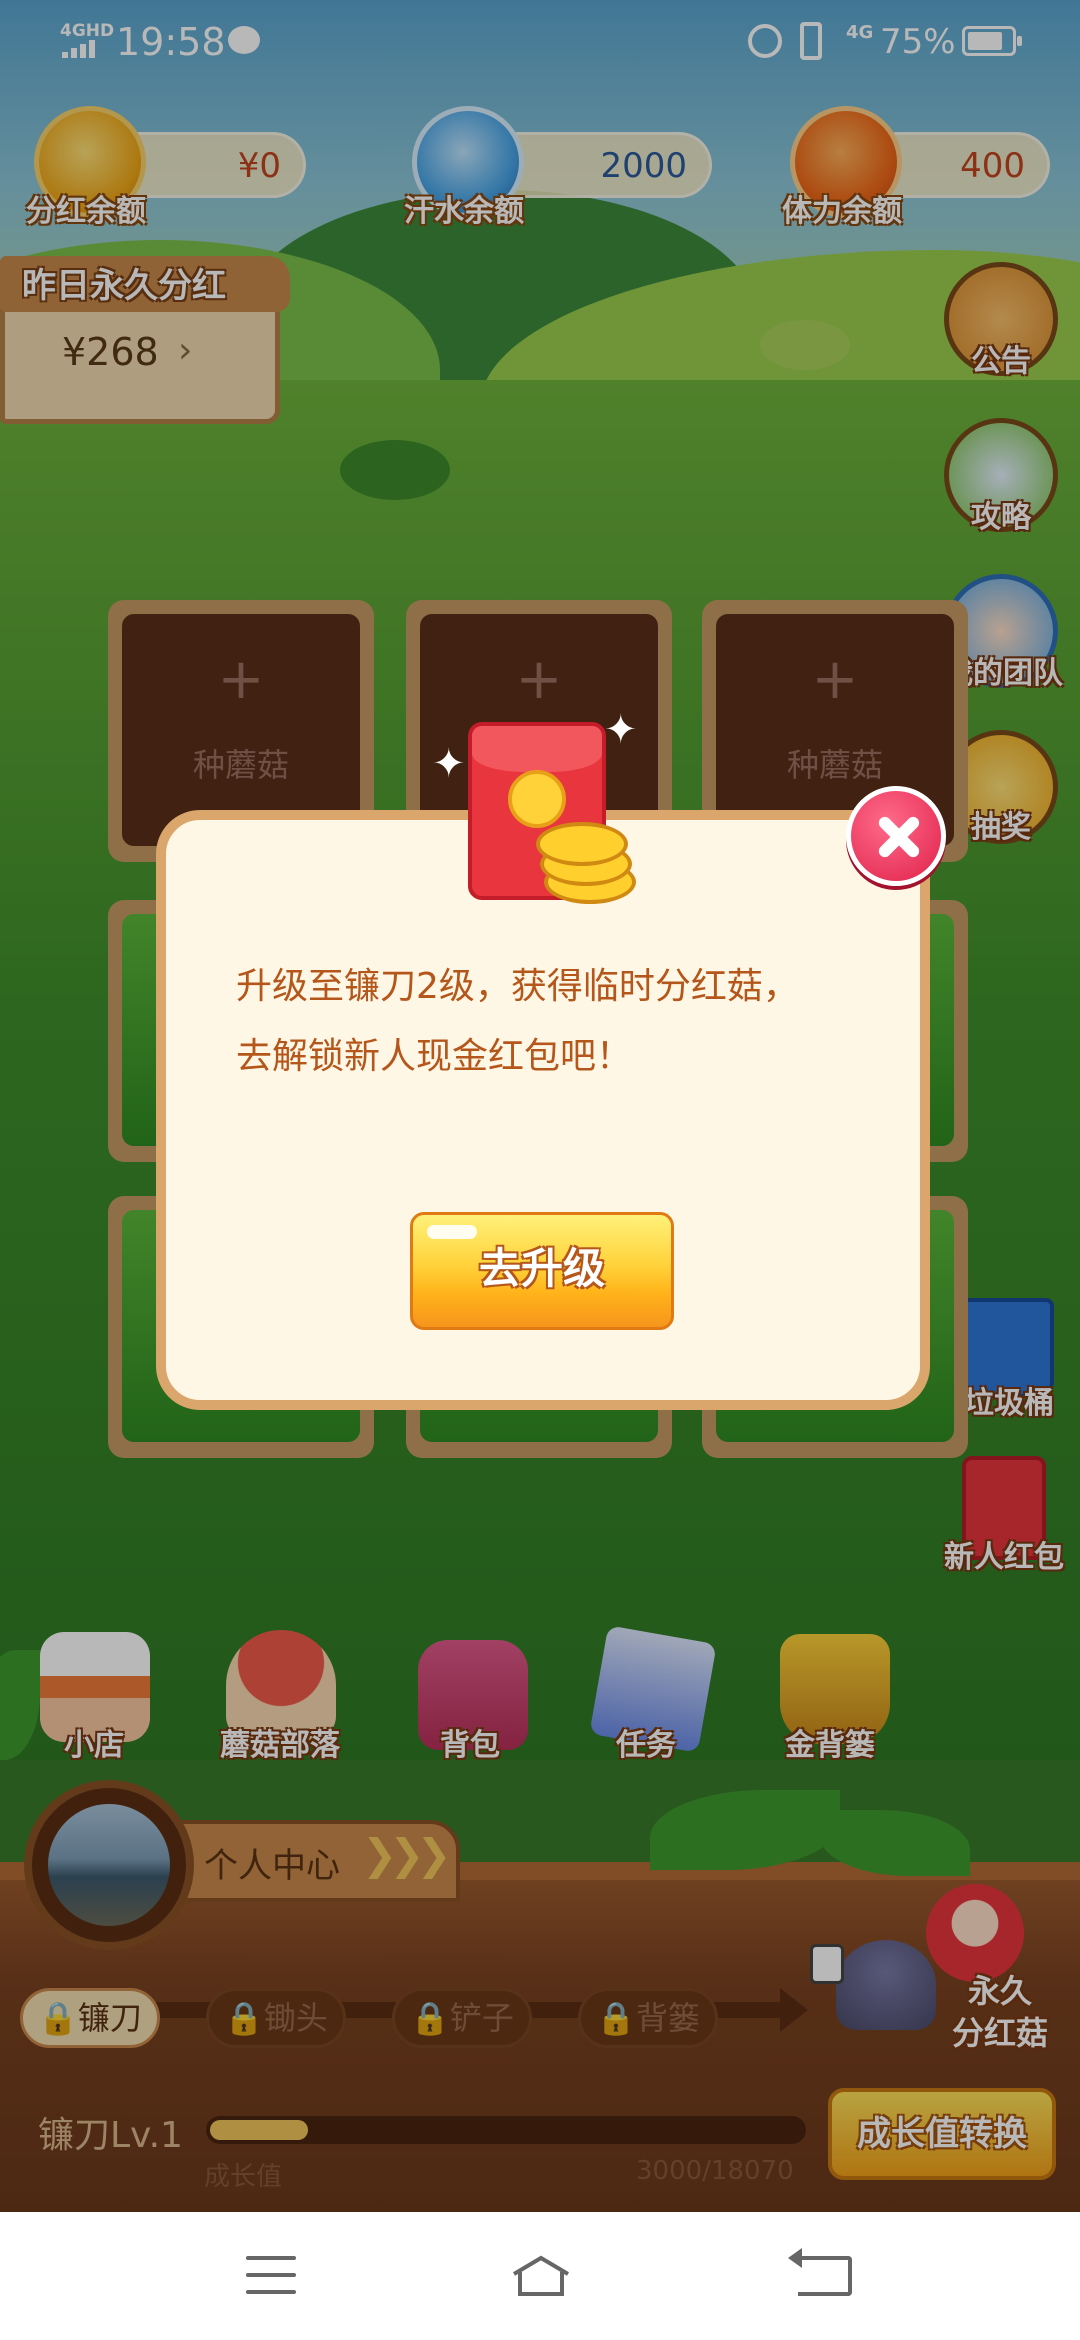 The height and width of the screenshot is (2340, 1080). What do you see at coordinates (537, 749) in the screenshot?
I see `red-packet-flap` at bounding box center [537, 749].